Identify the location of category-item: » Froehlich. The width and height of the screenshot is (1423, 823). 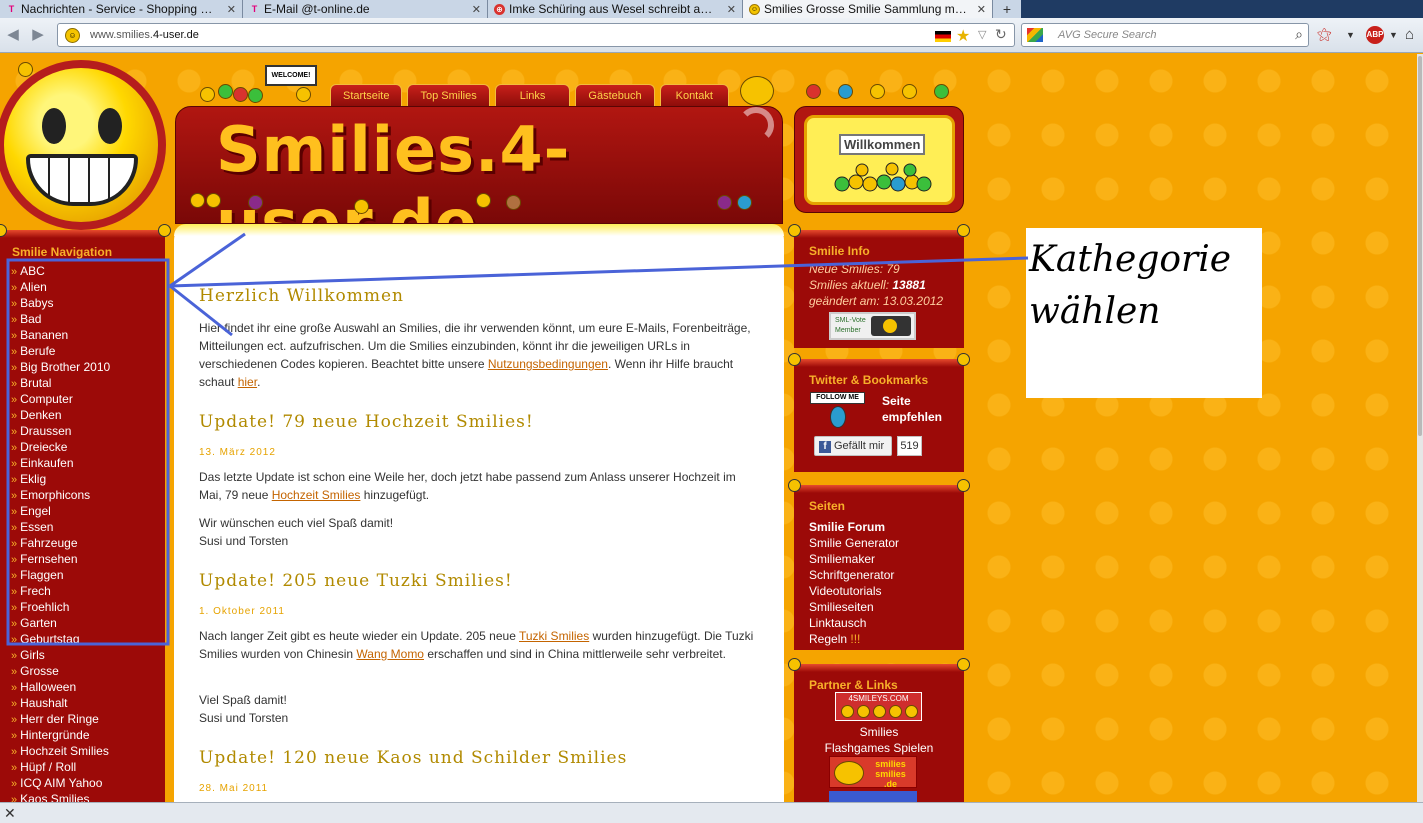
(60, 607).